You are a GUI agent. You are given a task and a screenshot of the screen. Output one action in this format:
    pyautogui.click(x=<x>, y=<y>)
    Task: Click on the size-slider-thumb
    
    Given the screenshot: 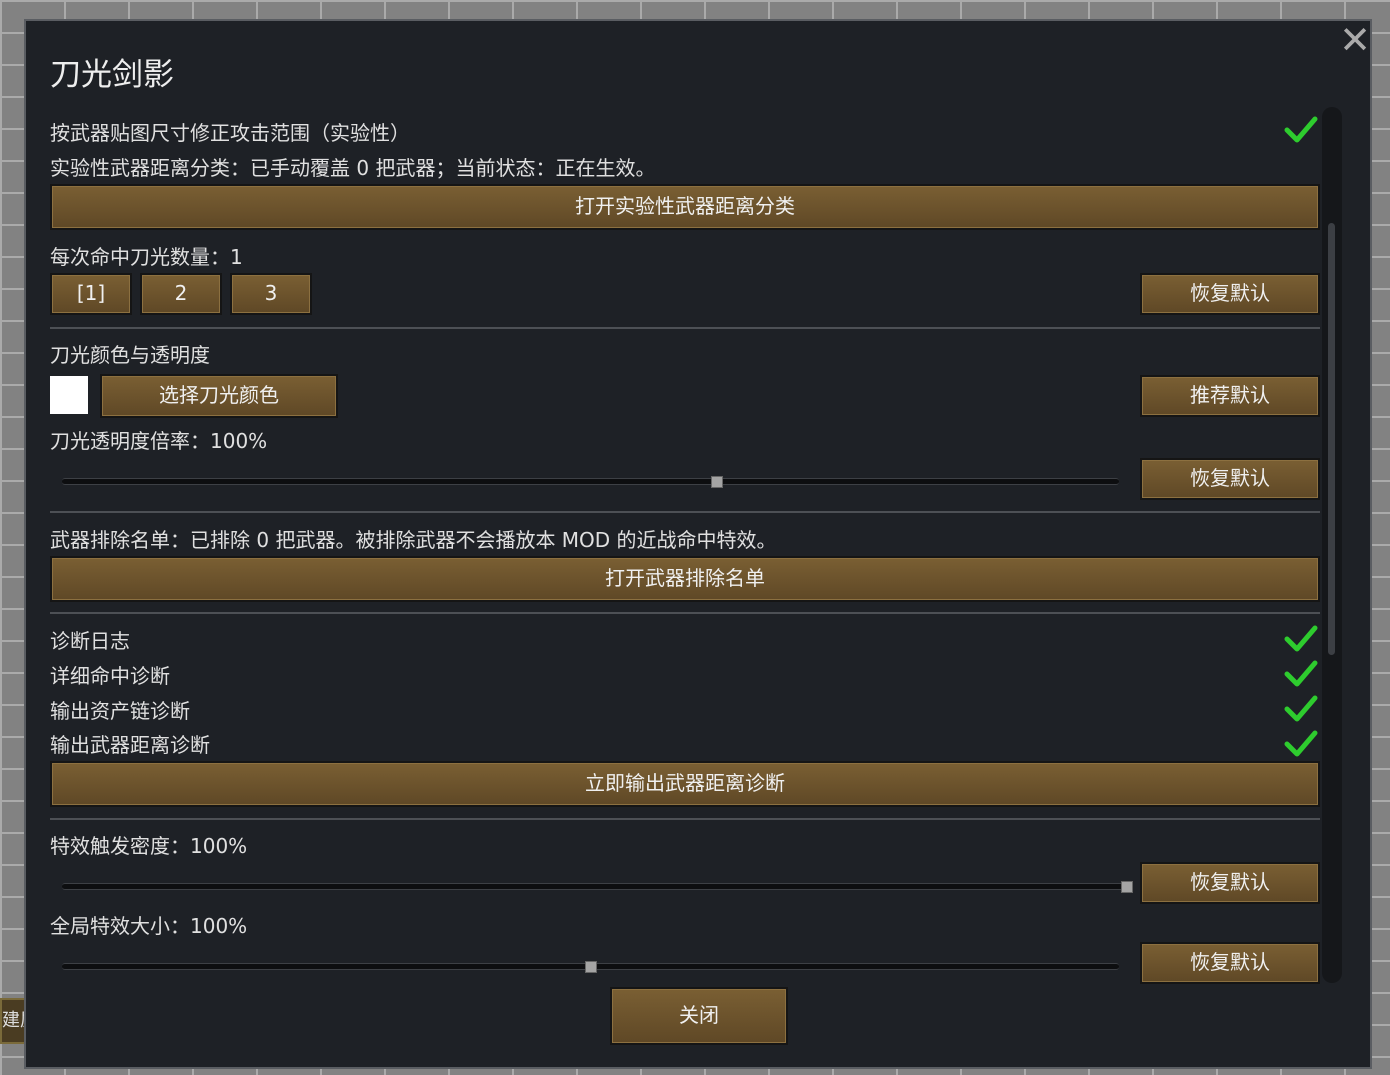 What is the action you would take?
    pyautogui.click(x=590, y=967)
    